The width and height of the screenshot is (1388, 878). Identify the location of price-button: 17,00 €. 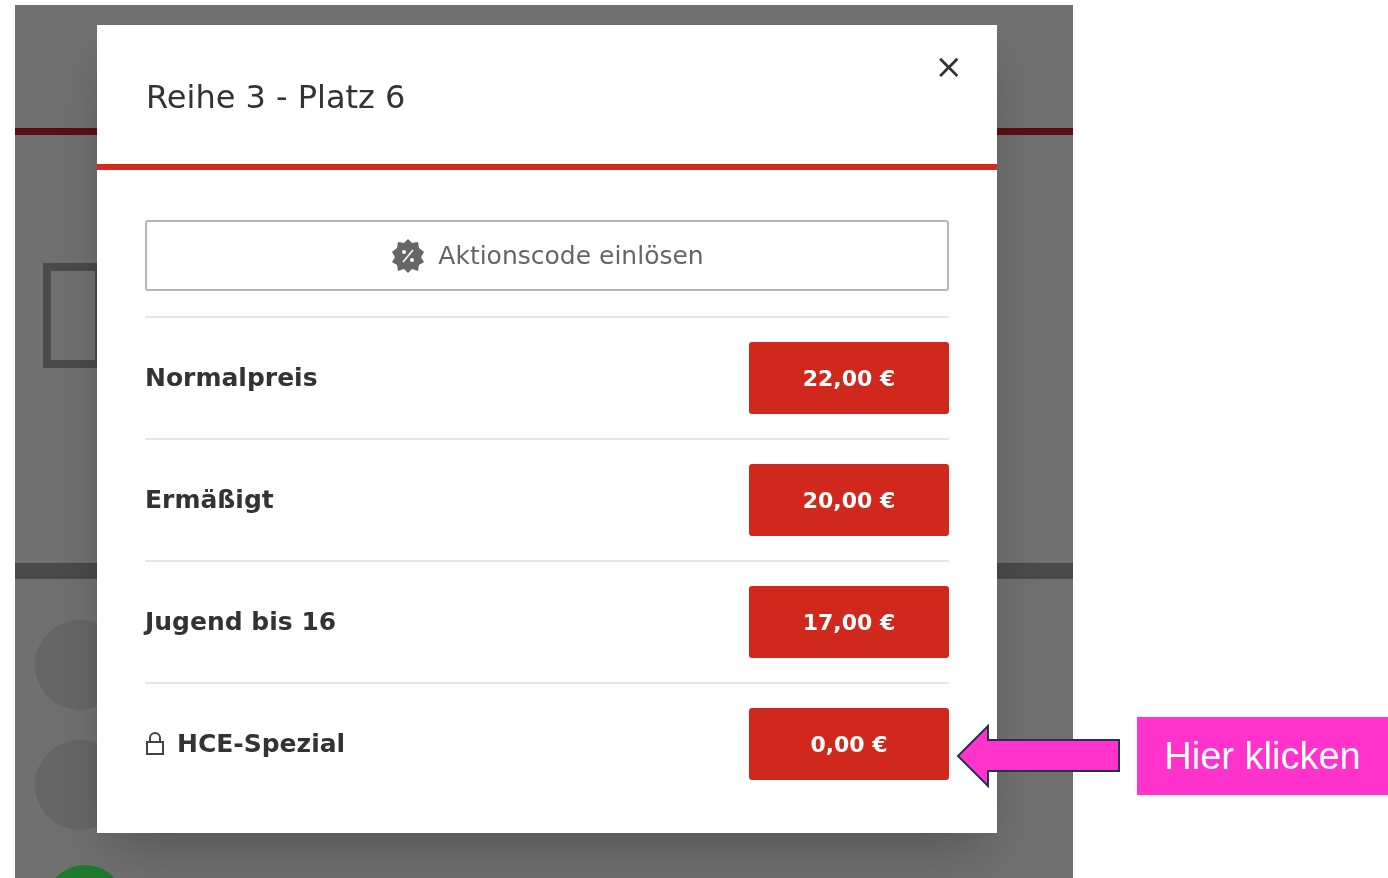
(849, 622).